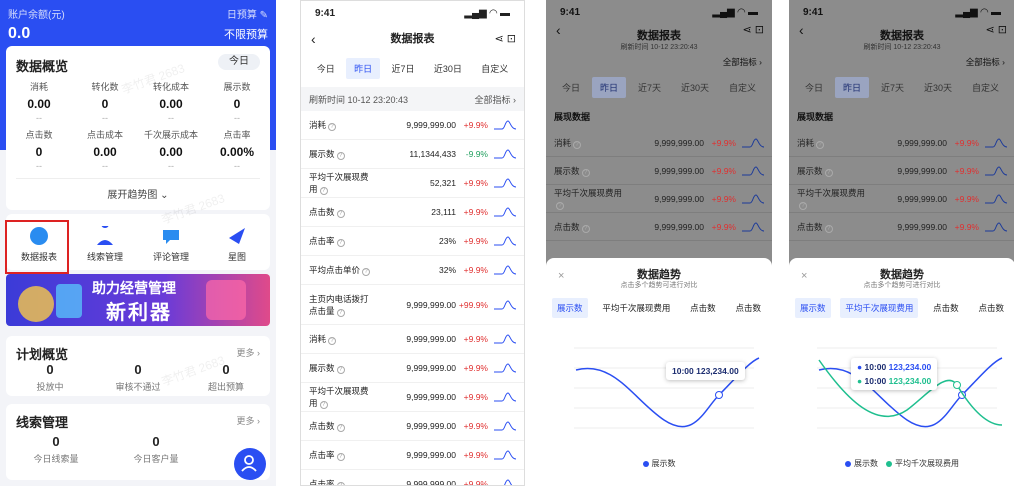  I want to click on metric-row: 点击数? 23,111 +9.9%, so click(412, 212).